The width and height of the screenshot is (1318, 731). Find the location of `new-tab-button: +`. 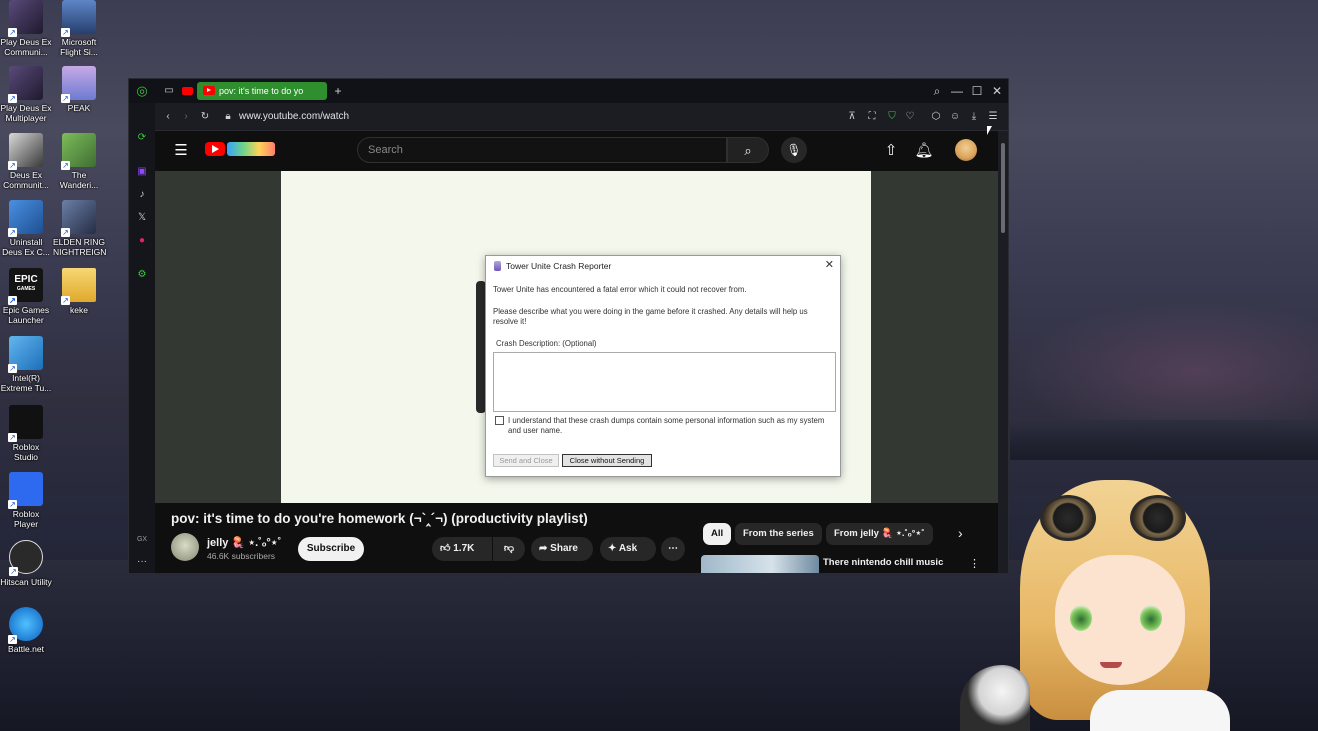

new-tab-button: + is located at coordinates (338, 91).